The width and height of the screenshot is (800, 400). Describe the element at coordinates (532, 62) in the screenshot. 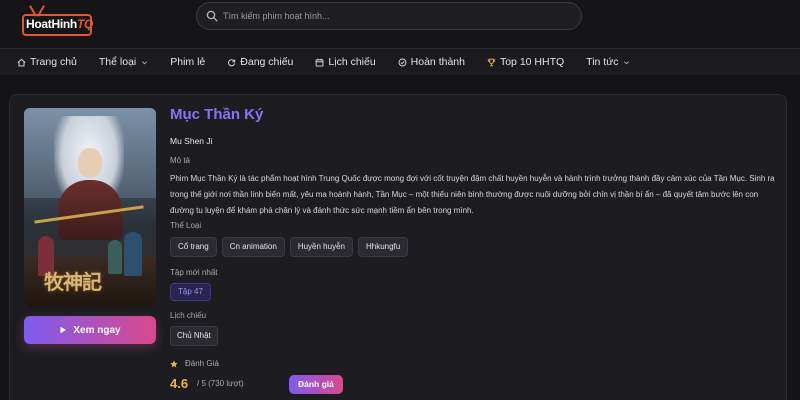

I see `nav-label: Top 10 HHTQ` at that location.